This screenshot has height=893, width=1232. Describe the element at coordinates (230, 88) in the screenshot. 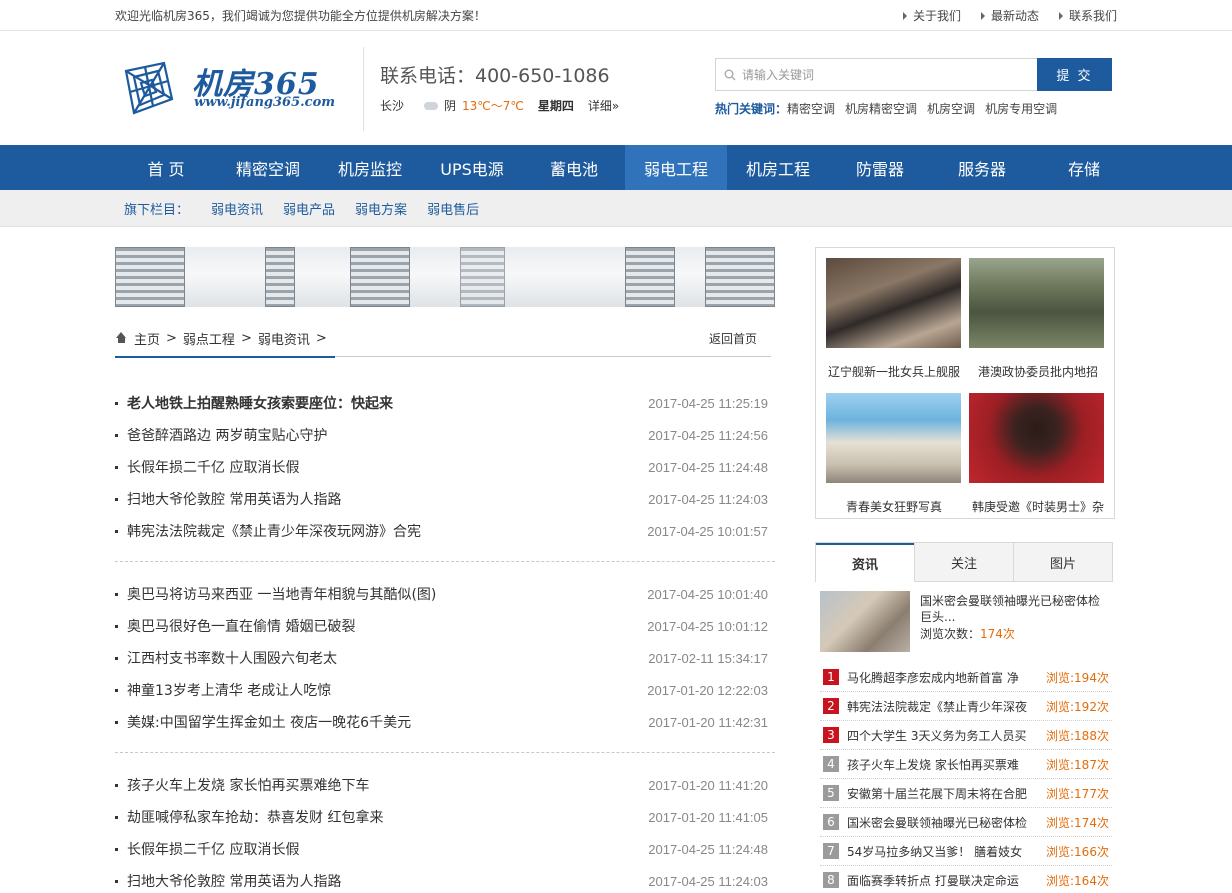

I see `site-logo: 机房365 www.jifang365.com` at that location.